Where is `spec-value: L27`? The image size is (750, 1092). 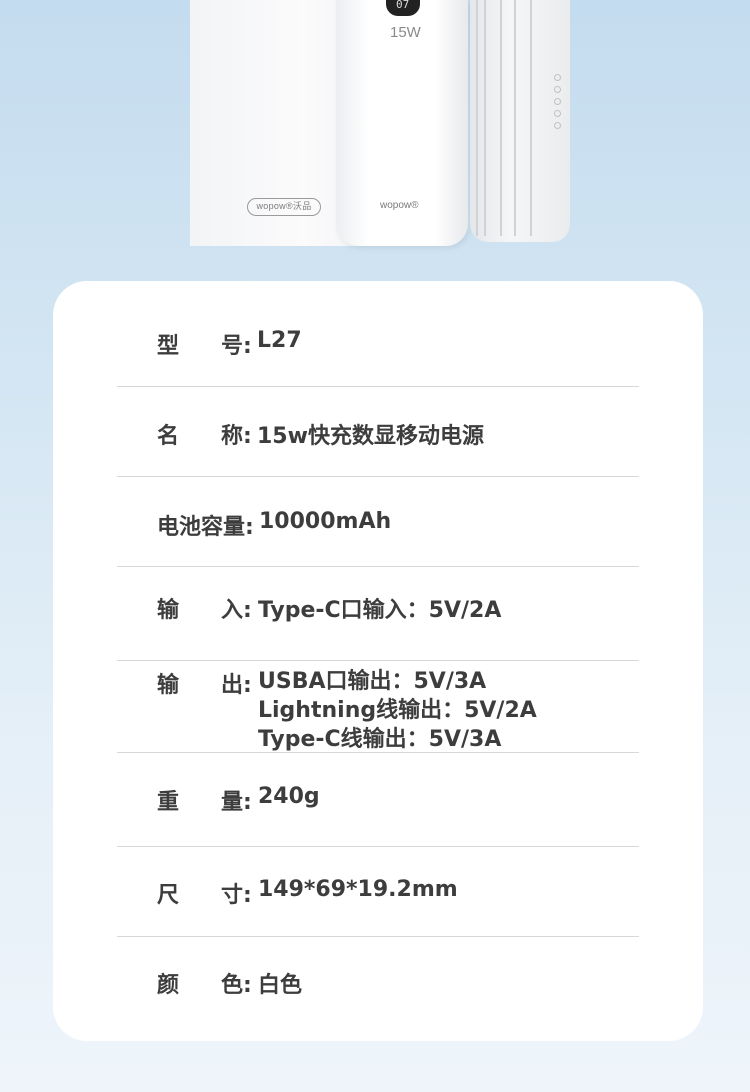 spec-value: L27 is located at coordinates (279, 340).